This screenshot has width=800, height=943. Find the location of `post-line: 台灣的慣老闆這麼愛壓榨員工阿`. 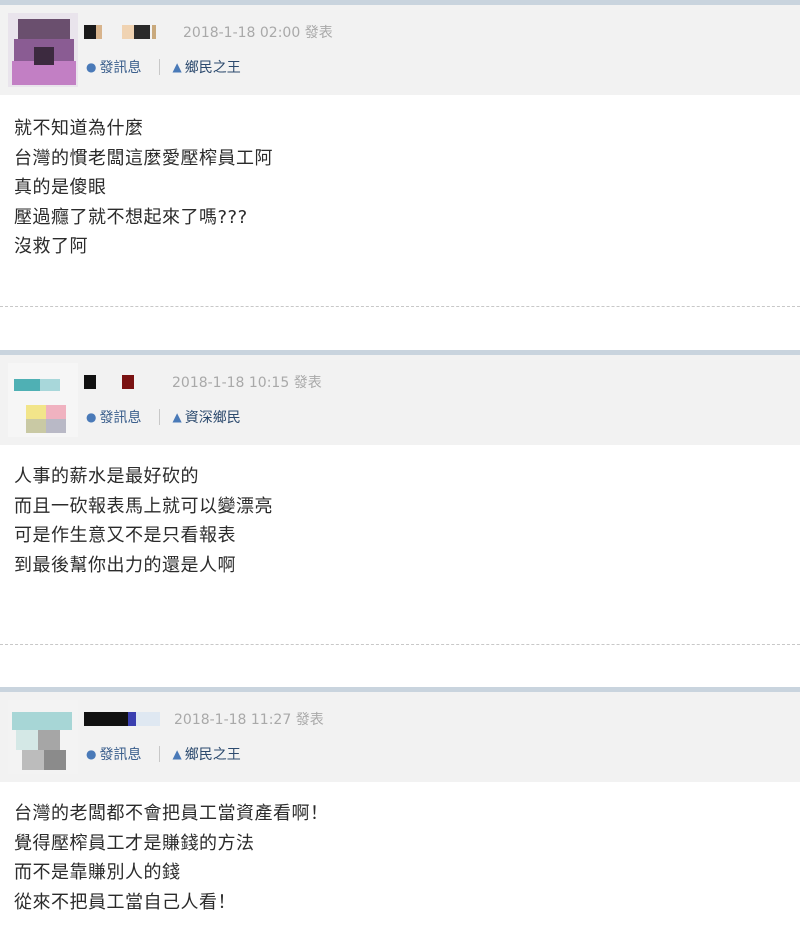

post-line: 台灣的慣老闆這麼愛壓榨員工阿 is located at coordinates (143, 158).